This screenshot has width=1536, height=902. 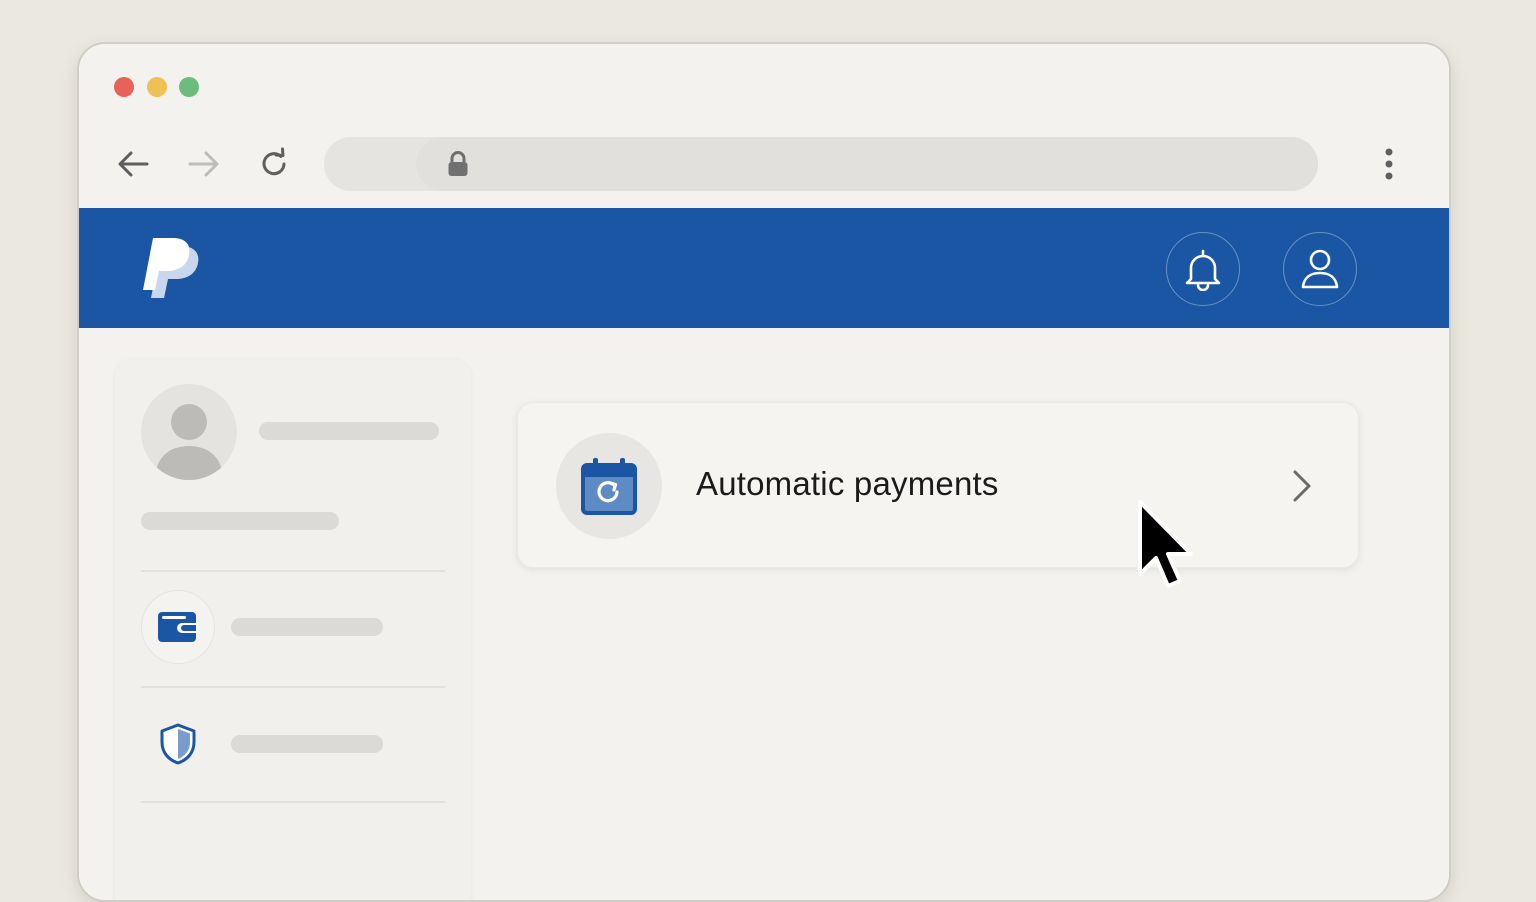 I want to click on automatic-payments-card: Automatic payments, so click(x=938, y=485).